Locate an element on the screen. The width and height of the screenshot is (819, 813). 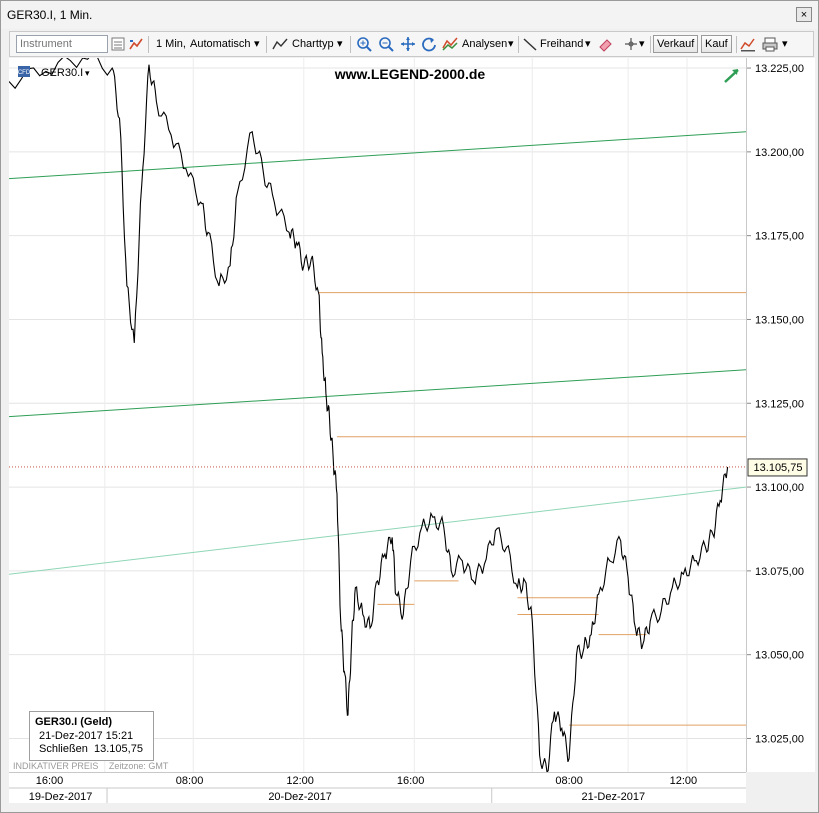
crosshair-icon is located at coordinates (631, 44).